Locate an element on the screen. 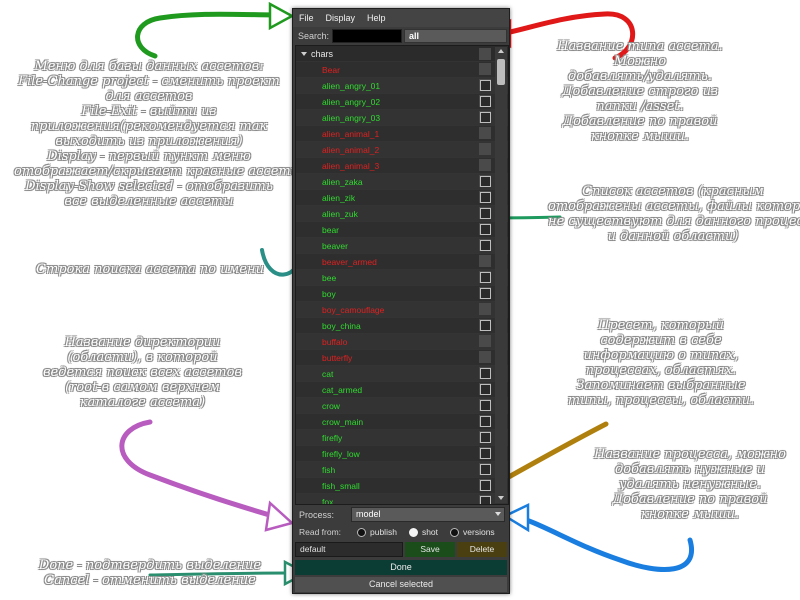  radio-versions: versions is located at coordinates (472, 532).